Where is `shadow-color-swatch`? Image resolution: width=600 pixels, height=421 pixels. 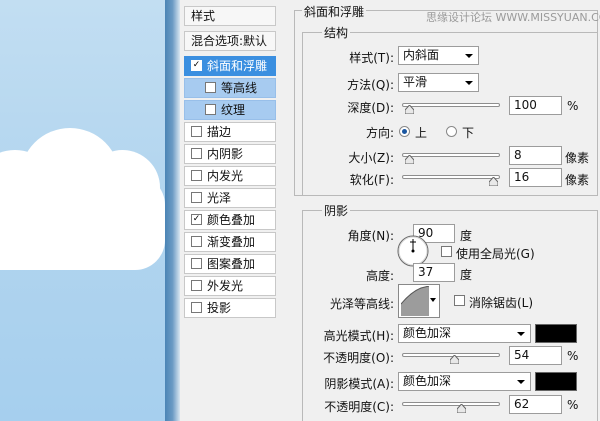 shadow-color-swatch is located at coordinates (556, 381).